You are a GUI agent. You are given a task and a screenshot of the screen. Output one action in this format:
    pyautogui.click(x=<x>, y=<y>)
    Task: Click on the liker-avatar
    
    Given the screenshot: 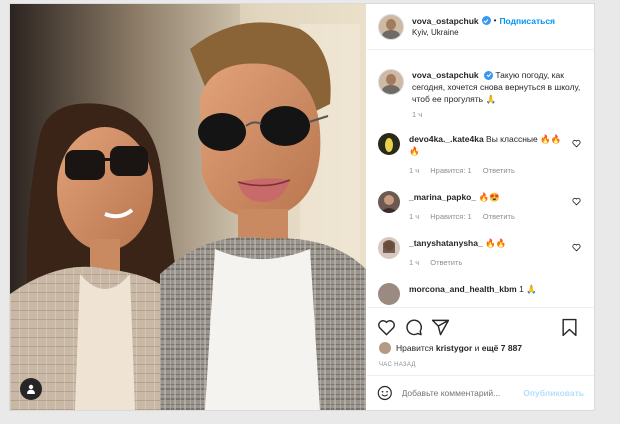 What is the action you would take?
    pyautogui.click(x=385, y=348)
    